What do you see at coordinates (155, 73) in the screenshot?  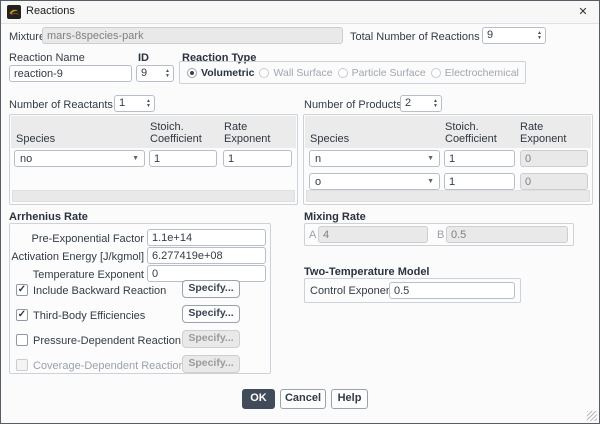 I see `reaction-id-spinner: 9 ▲ ▼` at bounding box center [155, 73].